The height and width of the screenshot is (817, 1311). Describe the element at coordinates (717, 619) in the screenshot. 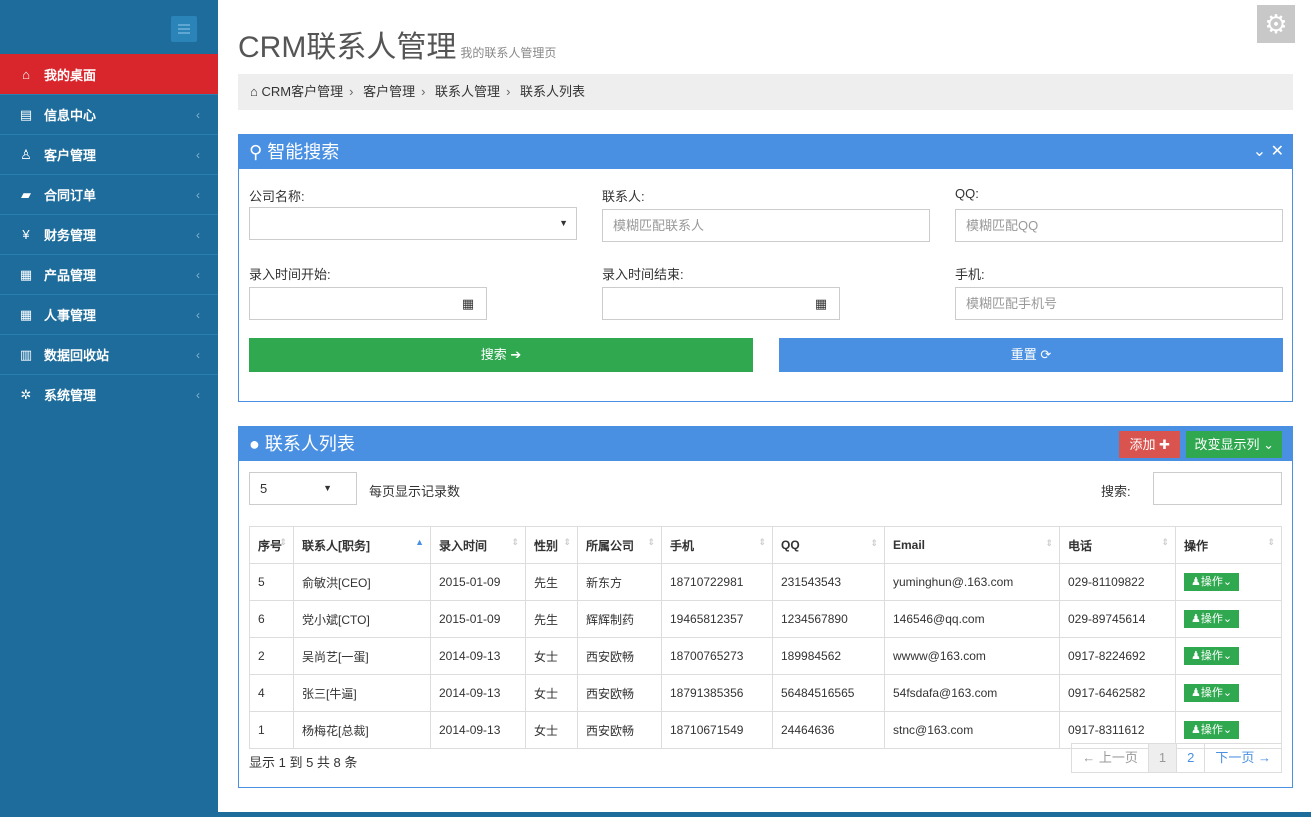

I see `table-cell: 19465812357` at that location.